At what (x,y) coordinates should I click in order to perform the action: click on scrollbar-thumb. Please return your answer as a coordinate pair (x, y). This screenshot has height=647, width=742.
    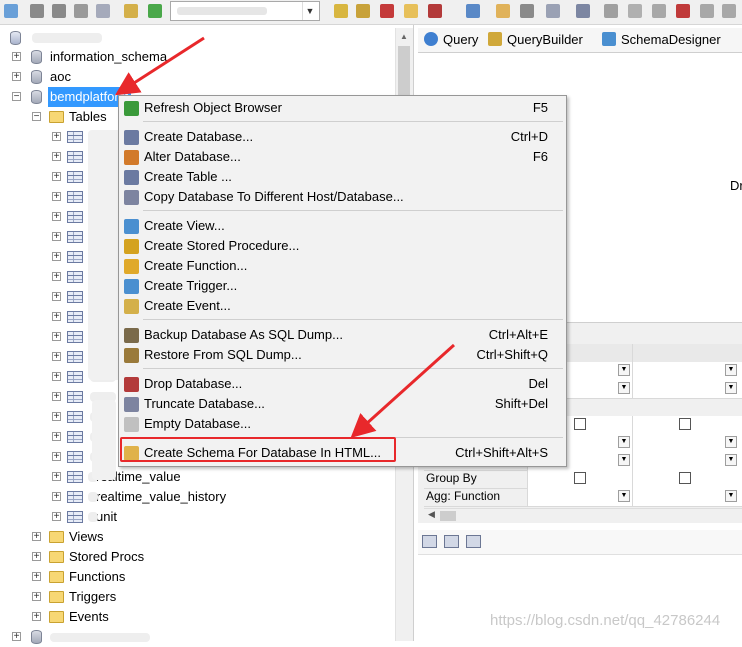
    Looking at the image, I should click on (448, 516).